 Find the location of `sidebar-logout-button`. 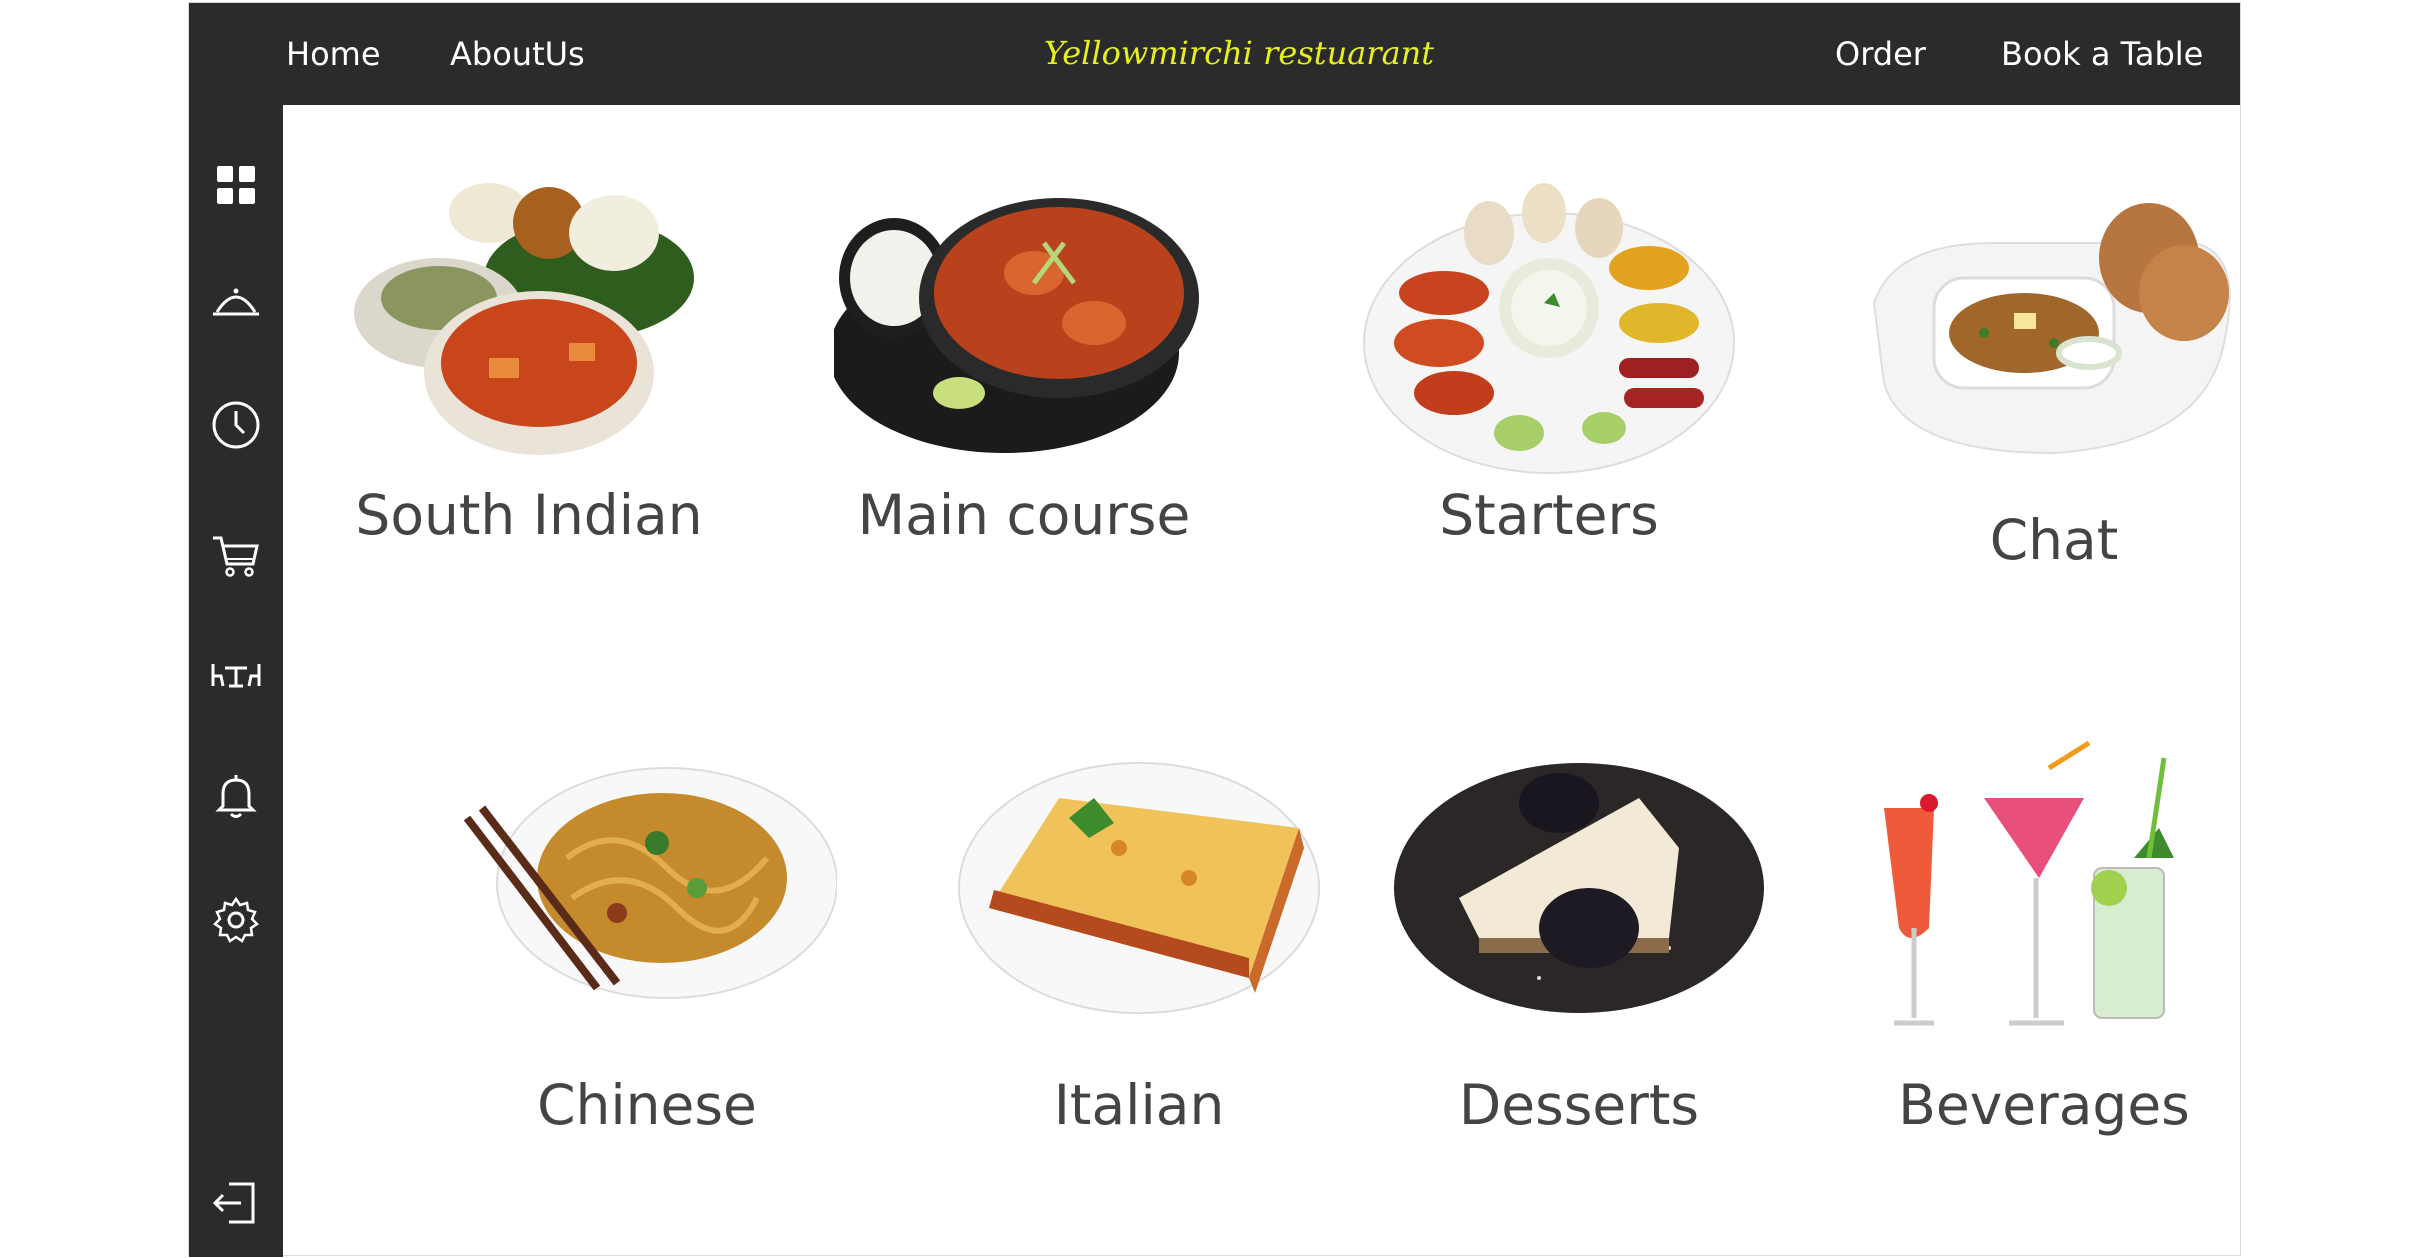

sidebar-logout-button is located at coordinates (236, 1203).